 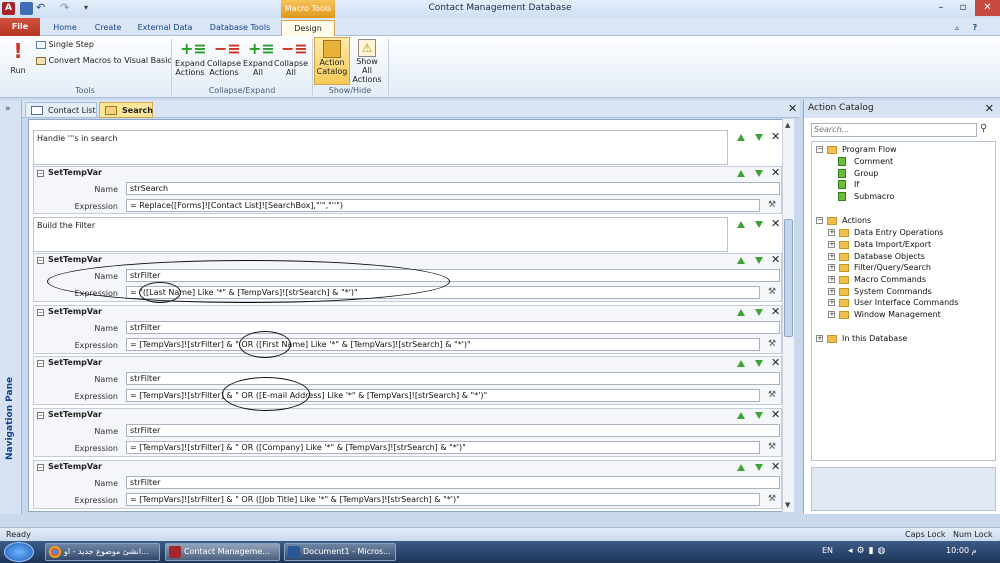 What do you see at coordinates (874, 338) in the screenshot?
I see `tree-node-in-this-database: In this Database` at bounding box center [874, 338].